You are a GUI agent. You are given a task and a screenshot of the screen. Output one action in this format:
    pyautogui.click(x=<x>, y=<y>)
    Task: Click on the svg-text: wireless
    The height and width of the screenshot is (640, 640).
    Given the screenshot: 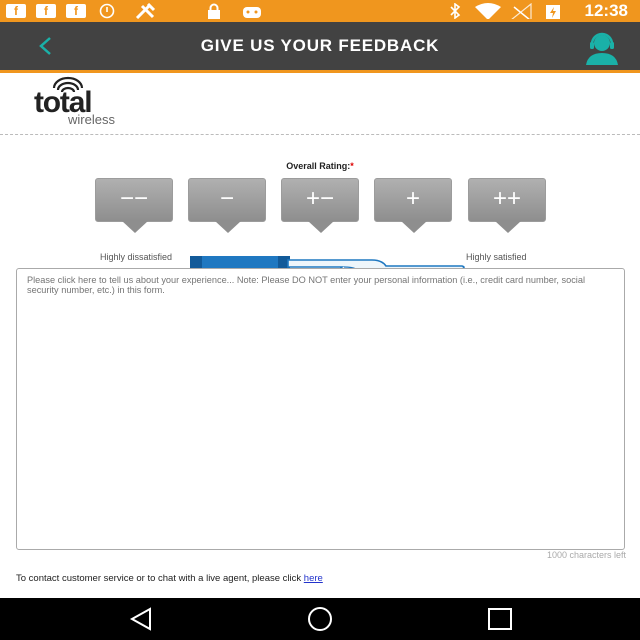 What is the action you would take?
    pyautogui.click(x=91, y=119)
    